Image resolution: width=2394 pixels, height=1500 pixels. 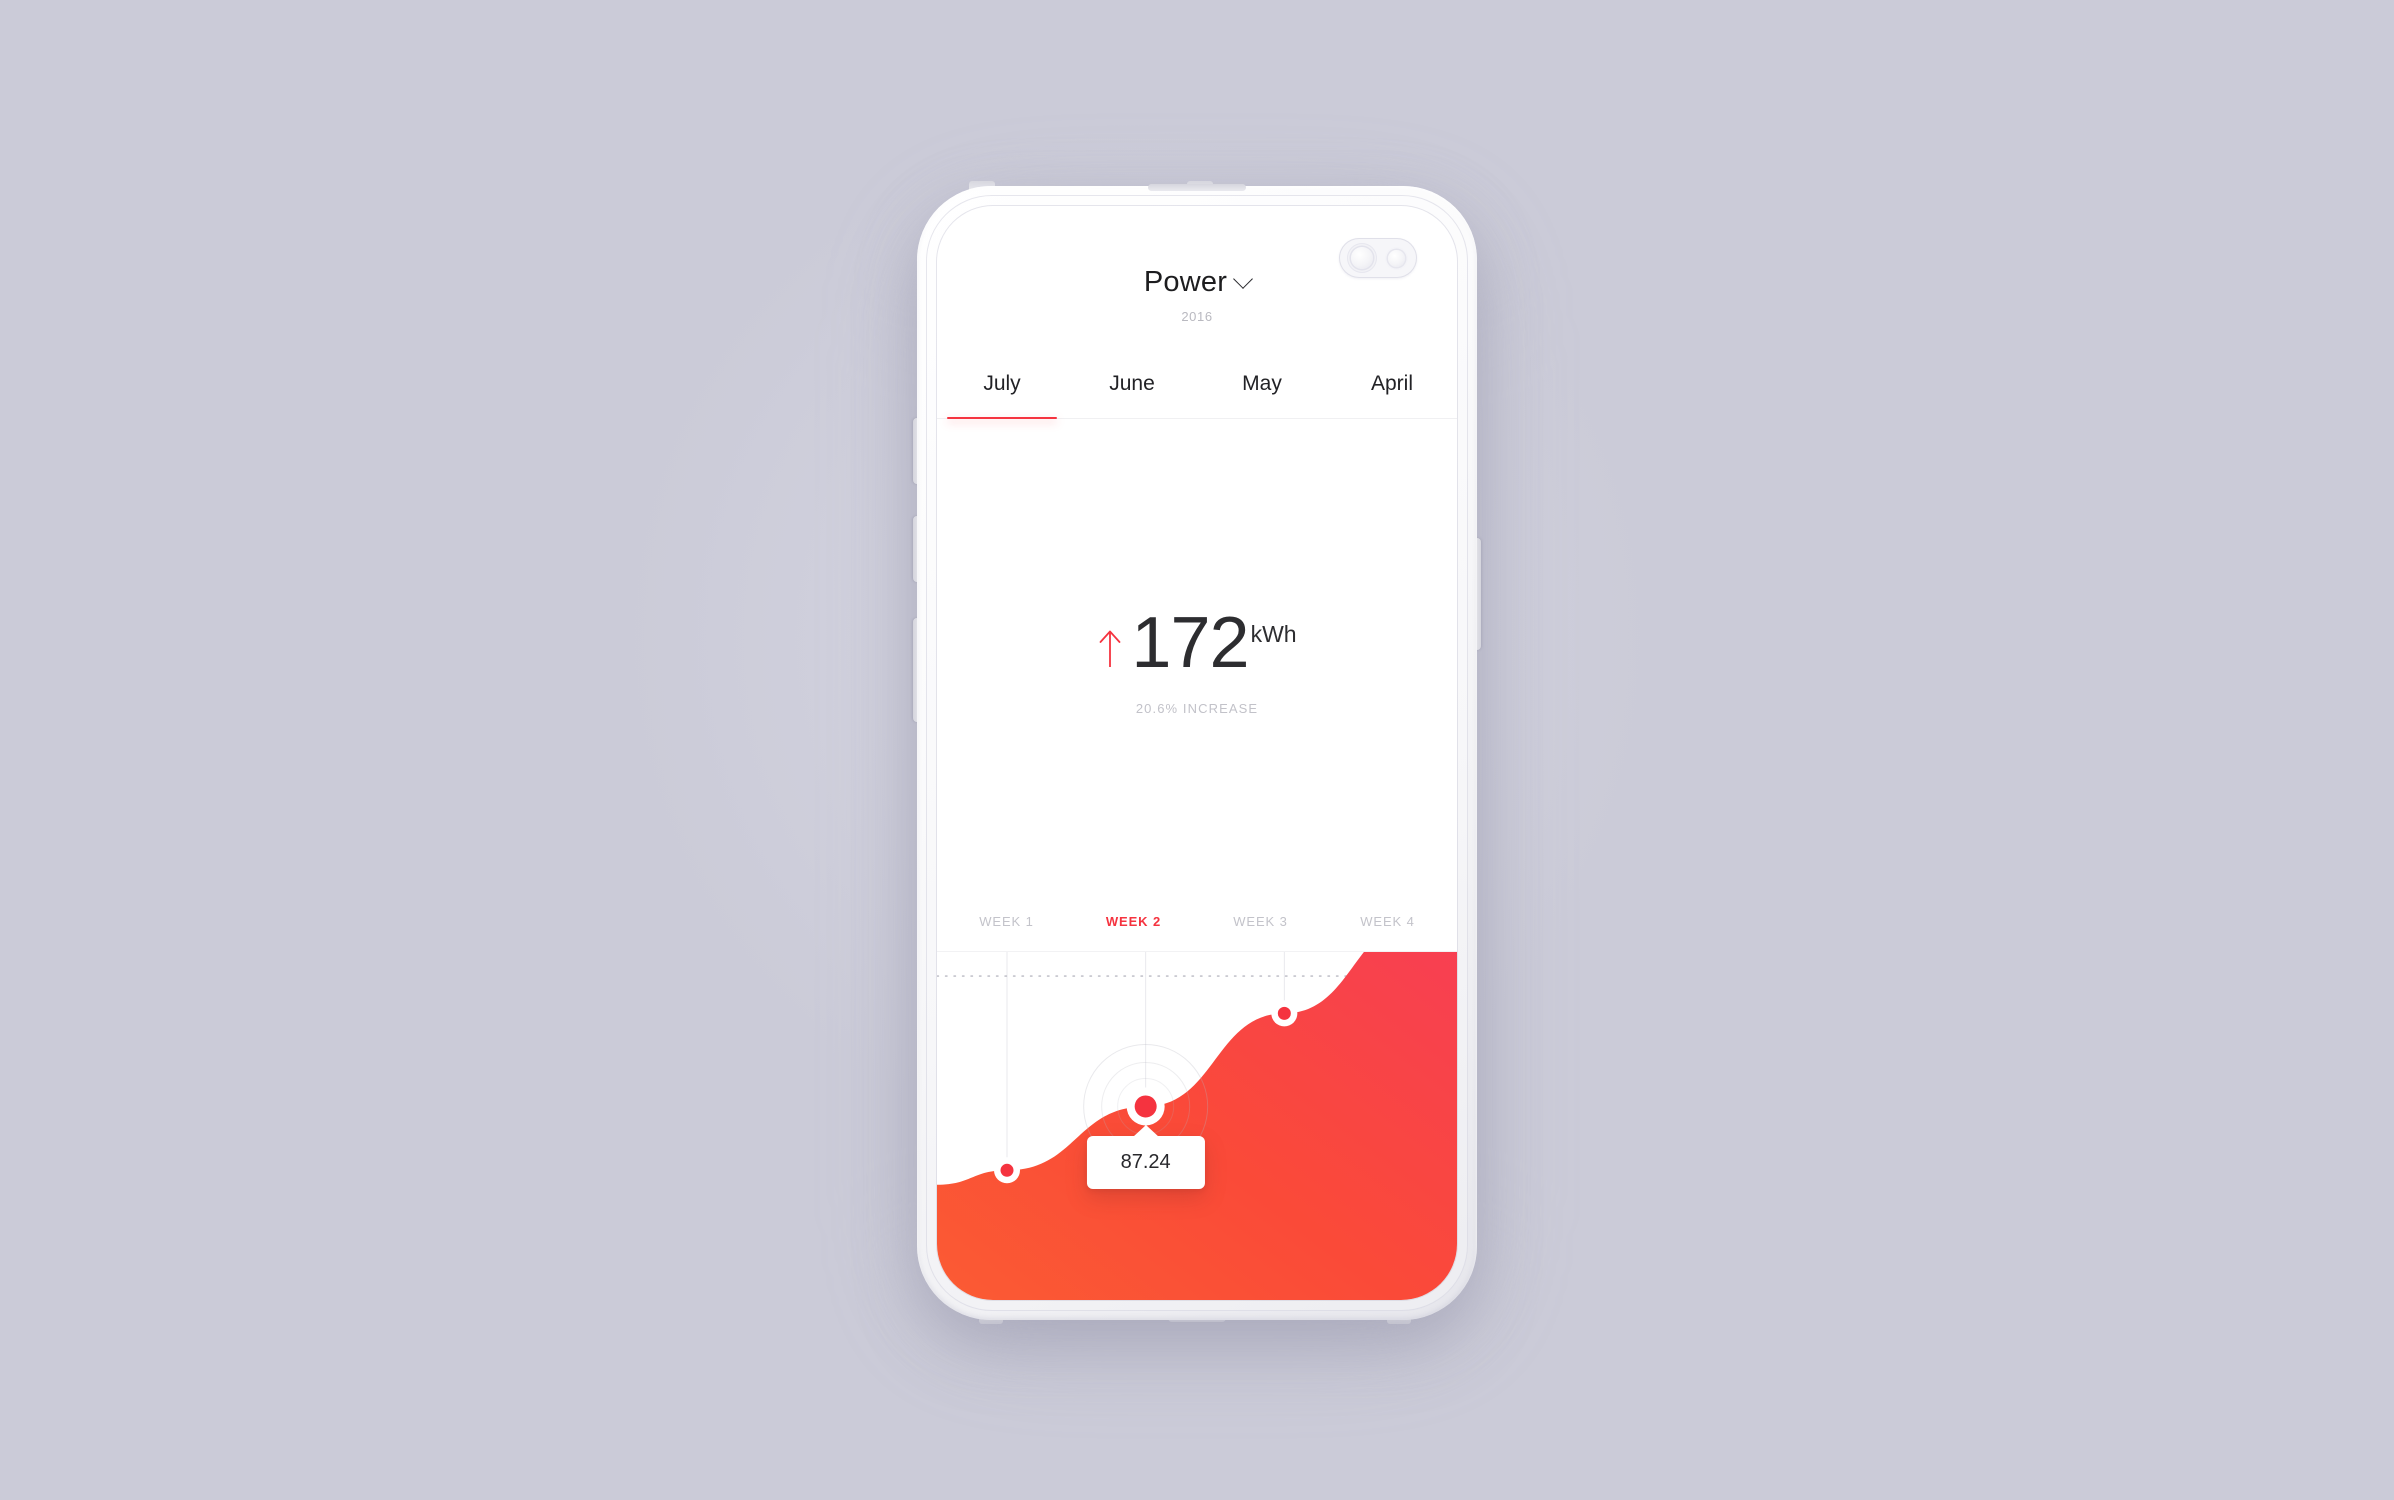 I want to click on metric-change-caption: 20.6% INCREASE, so click(x=1197, y=708).